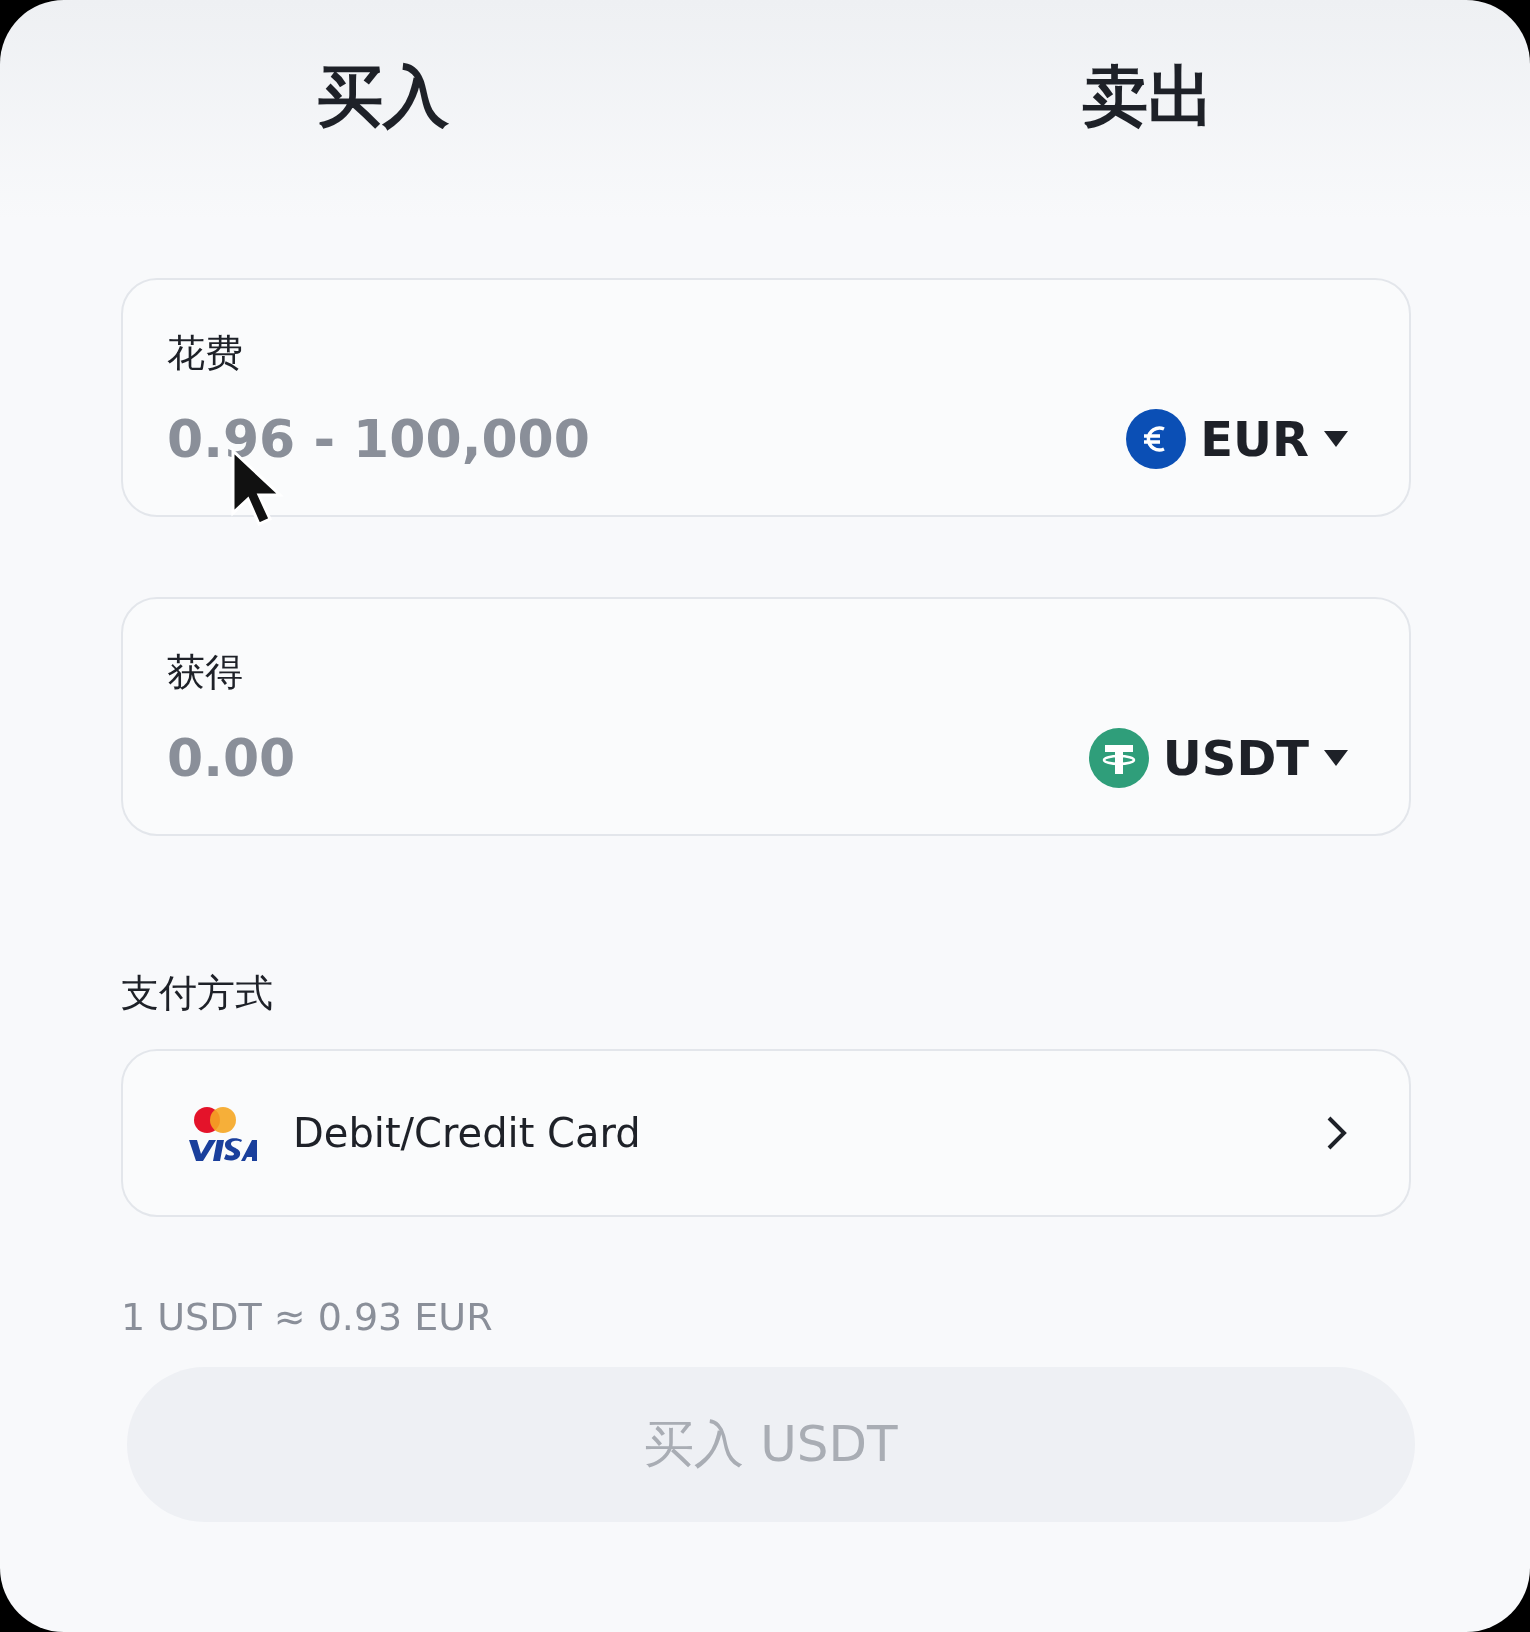  Describe the element at coordinates (382, 97) in the screenshot. I see `tab: 买入` at that location.